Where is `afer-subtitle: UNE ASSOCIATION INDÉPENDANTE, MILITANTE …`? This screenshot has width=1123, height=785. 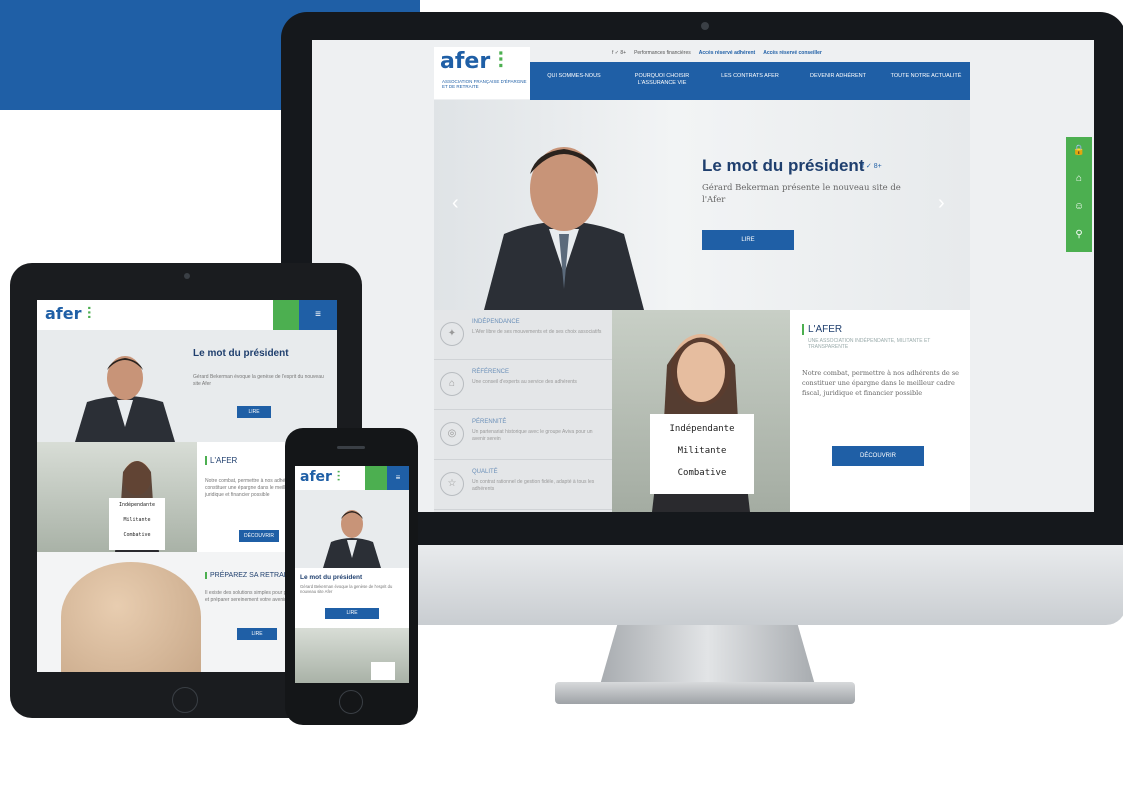
afer-subtitle: UNE ASSOCIATION INDÉPENDANTE, MILITANTE … is located at coordinates (869, 344).